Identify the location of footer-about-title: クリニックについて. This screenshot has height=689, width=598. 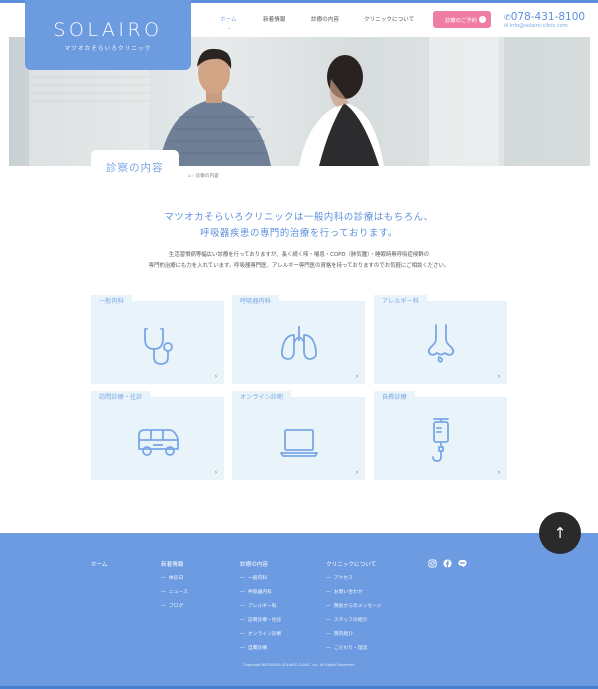
(351, 564).